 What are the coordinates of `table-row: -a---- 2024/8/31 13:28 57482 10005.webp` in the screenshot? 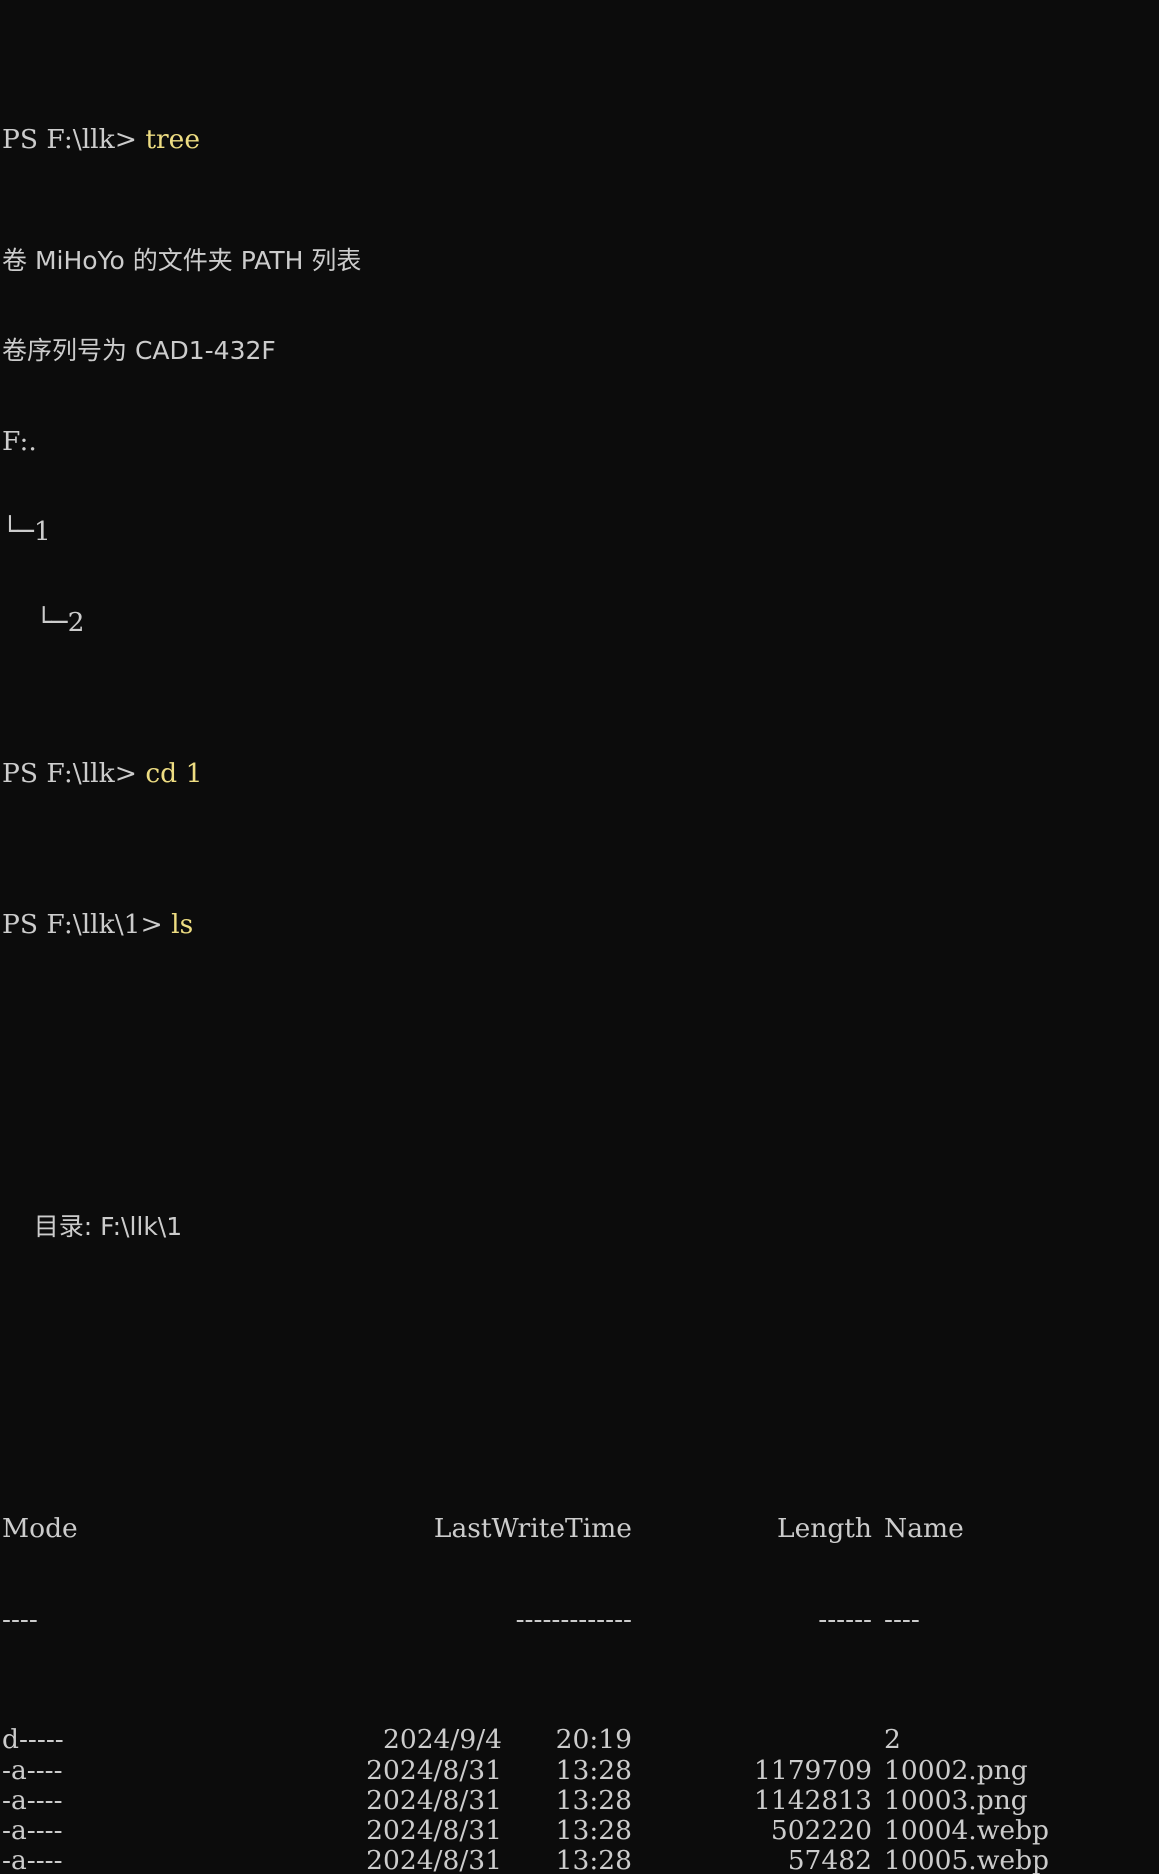 It's located at (580, 1859).